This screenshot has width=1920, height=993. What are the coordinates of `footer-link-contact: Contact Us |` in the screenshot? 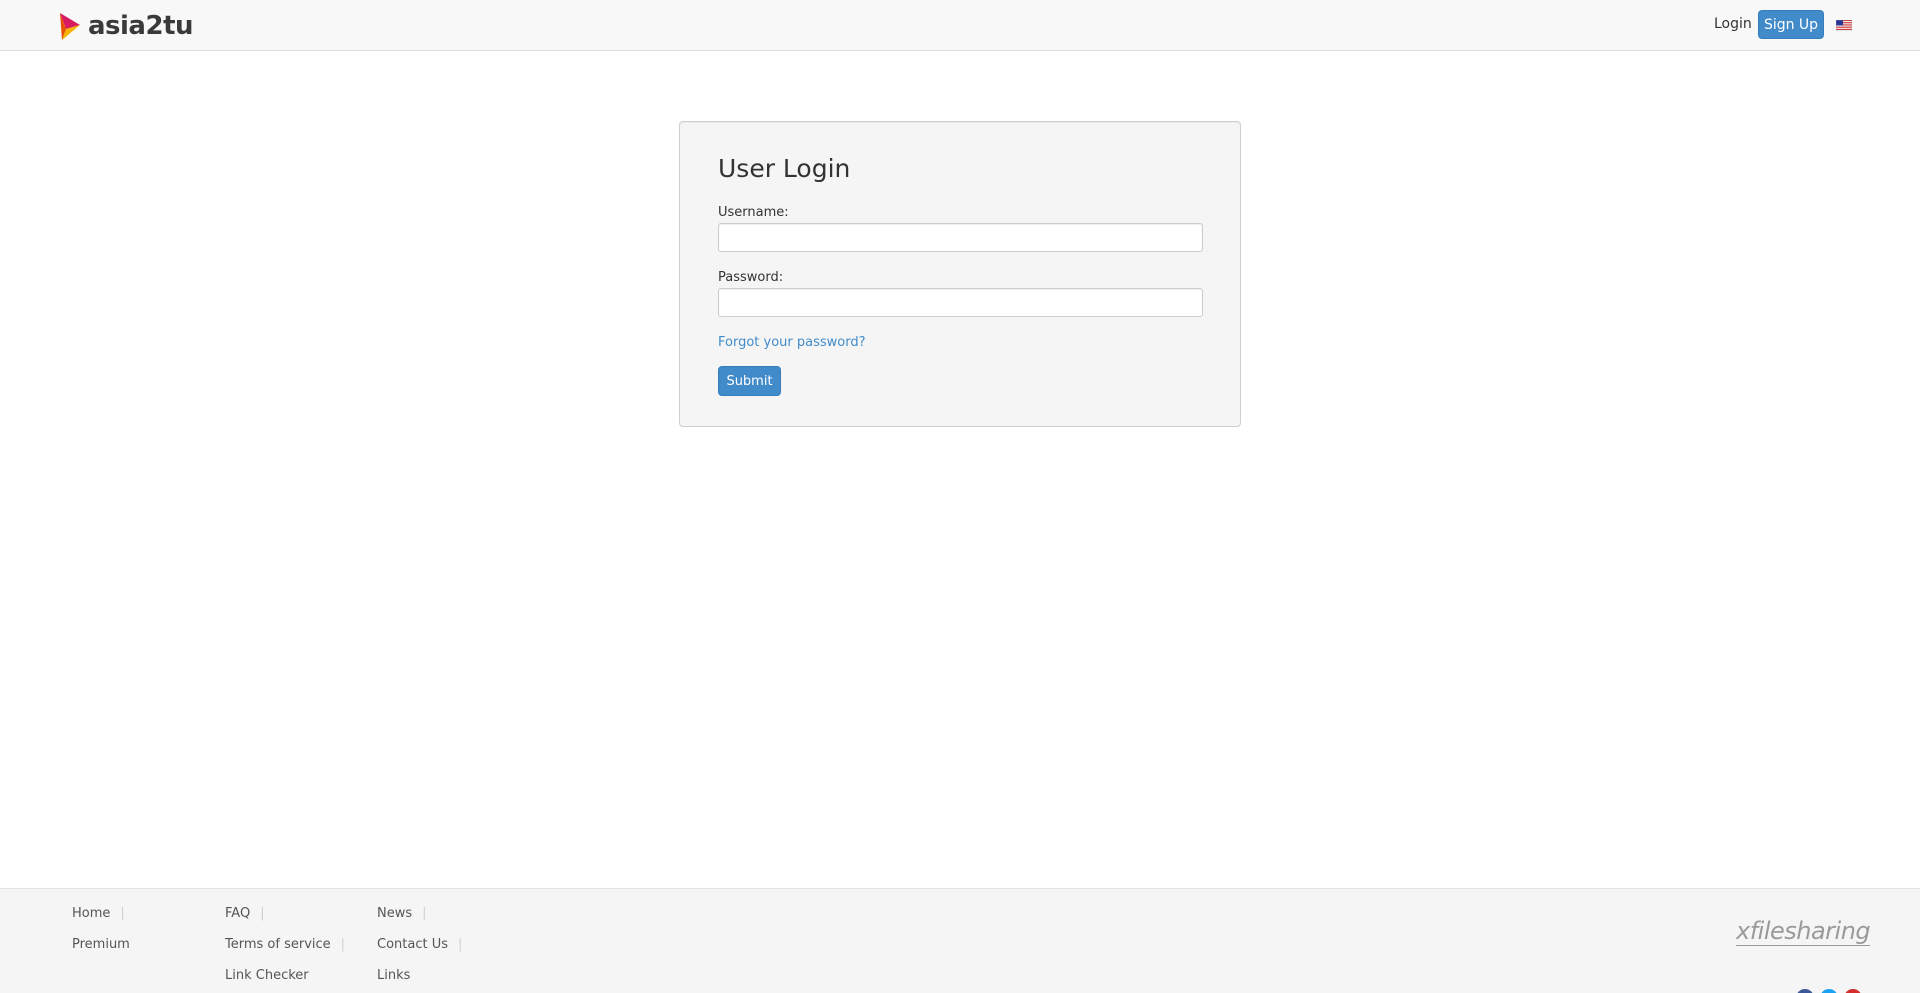 It's located at (419, 944).